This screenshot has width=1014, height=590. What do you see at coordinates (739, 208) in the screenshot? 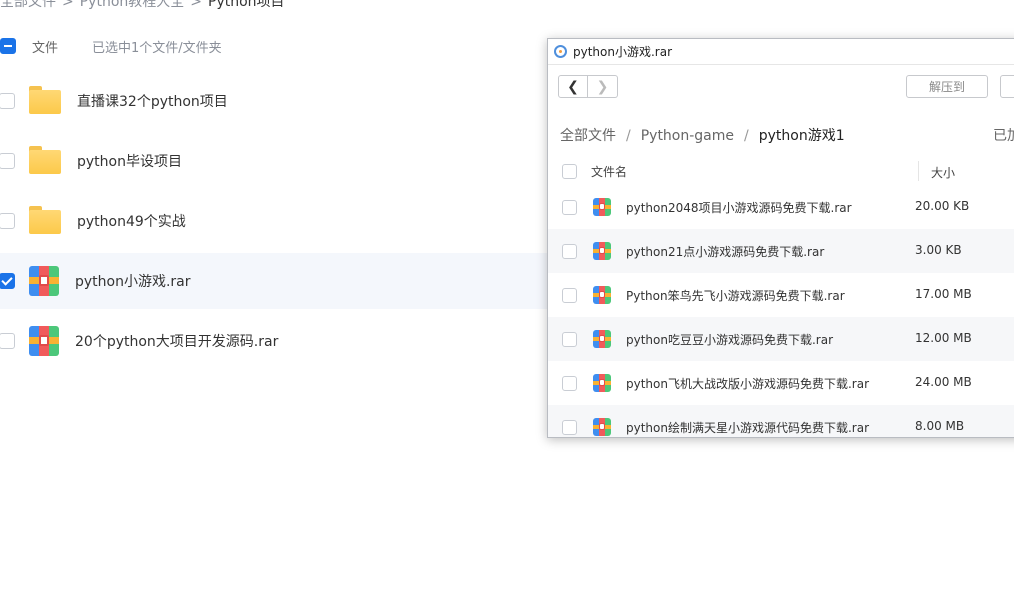
I see `archive-entry-name: python2048项目小游戏源码免费下载.rar` at bounding box center [739, 208].